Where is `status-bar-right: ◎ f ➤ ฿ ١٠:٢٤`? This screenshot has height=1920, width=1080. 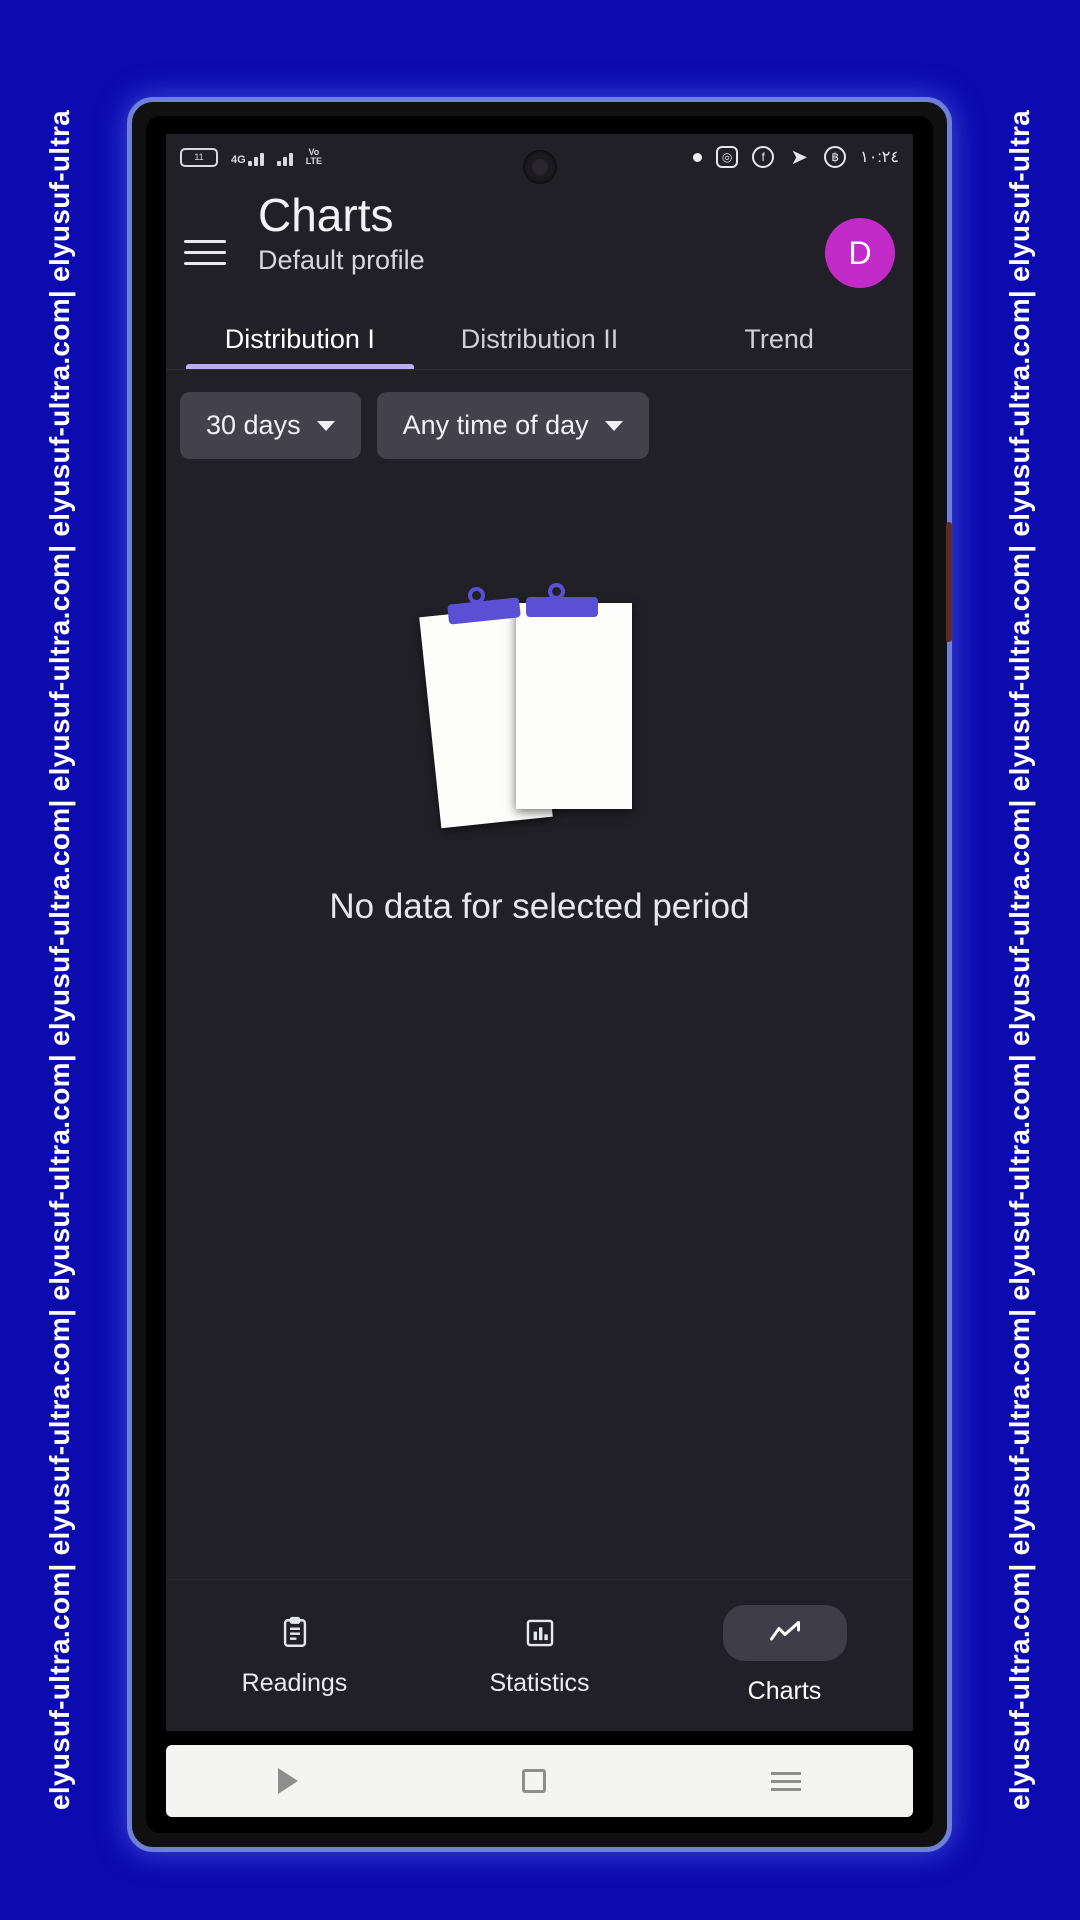 status-bar-right: ◎ f ➤ ฿ ١٠:٢٤ is located at coordinates (796, 157).